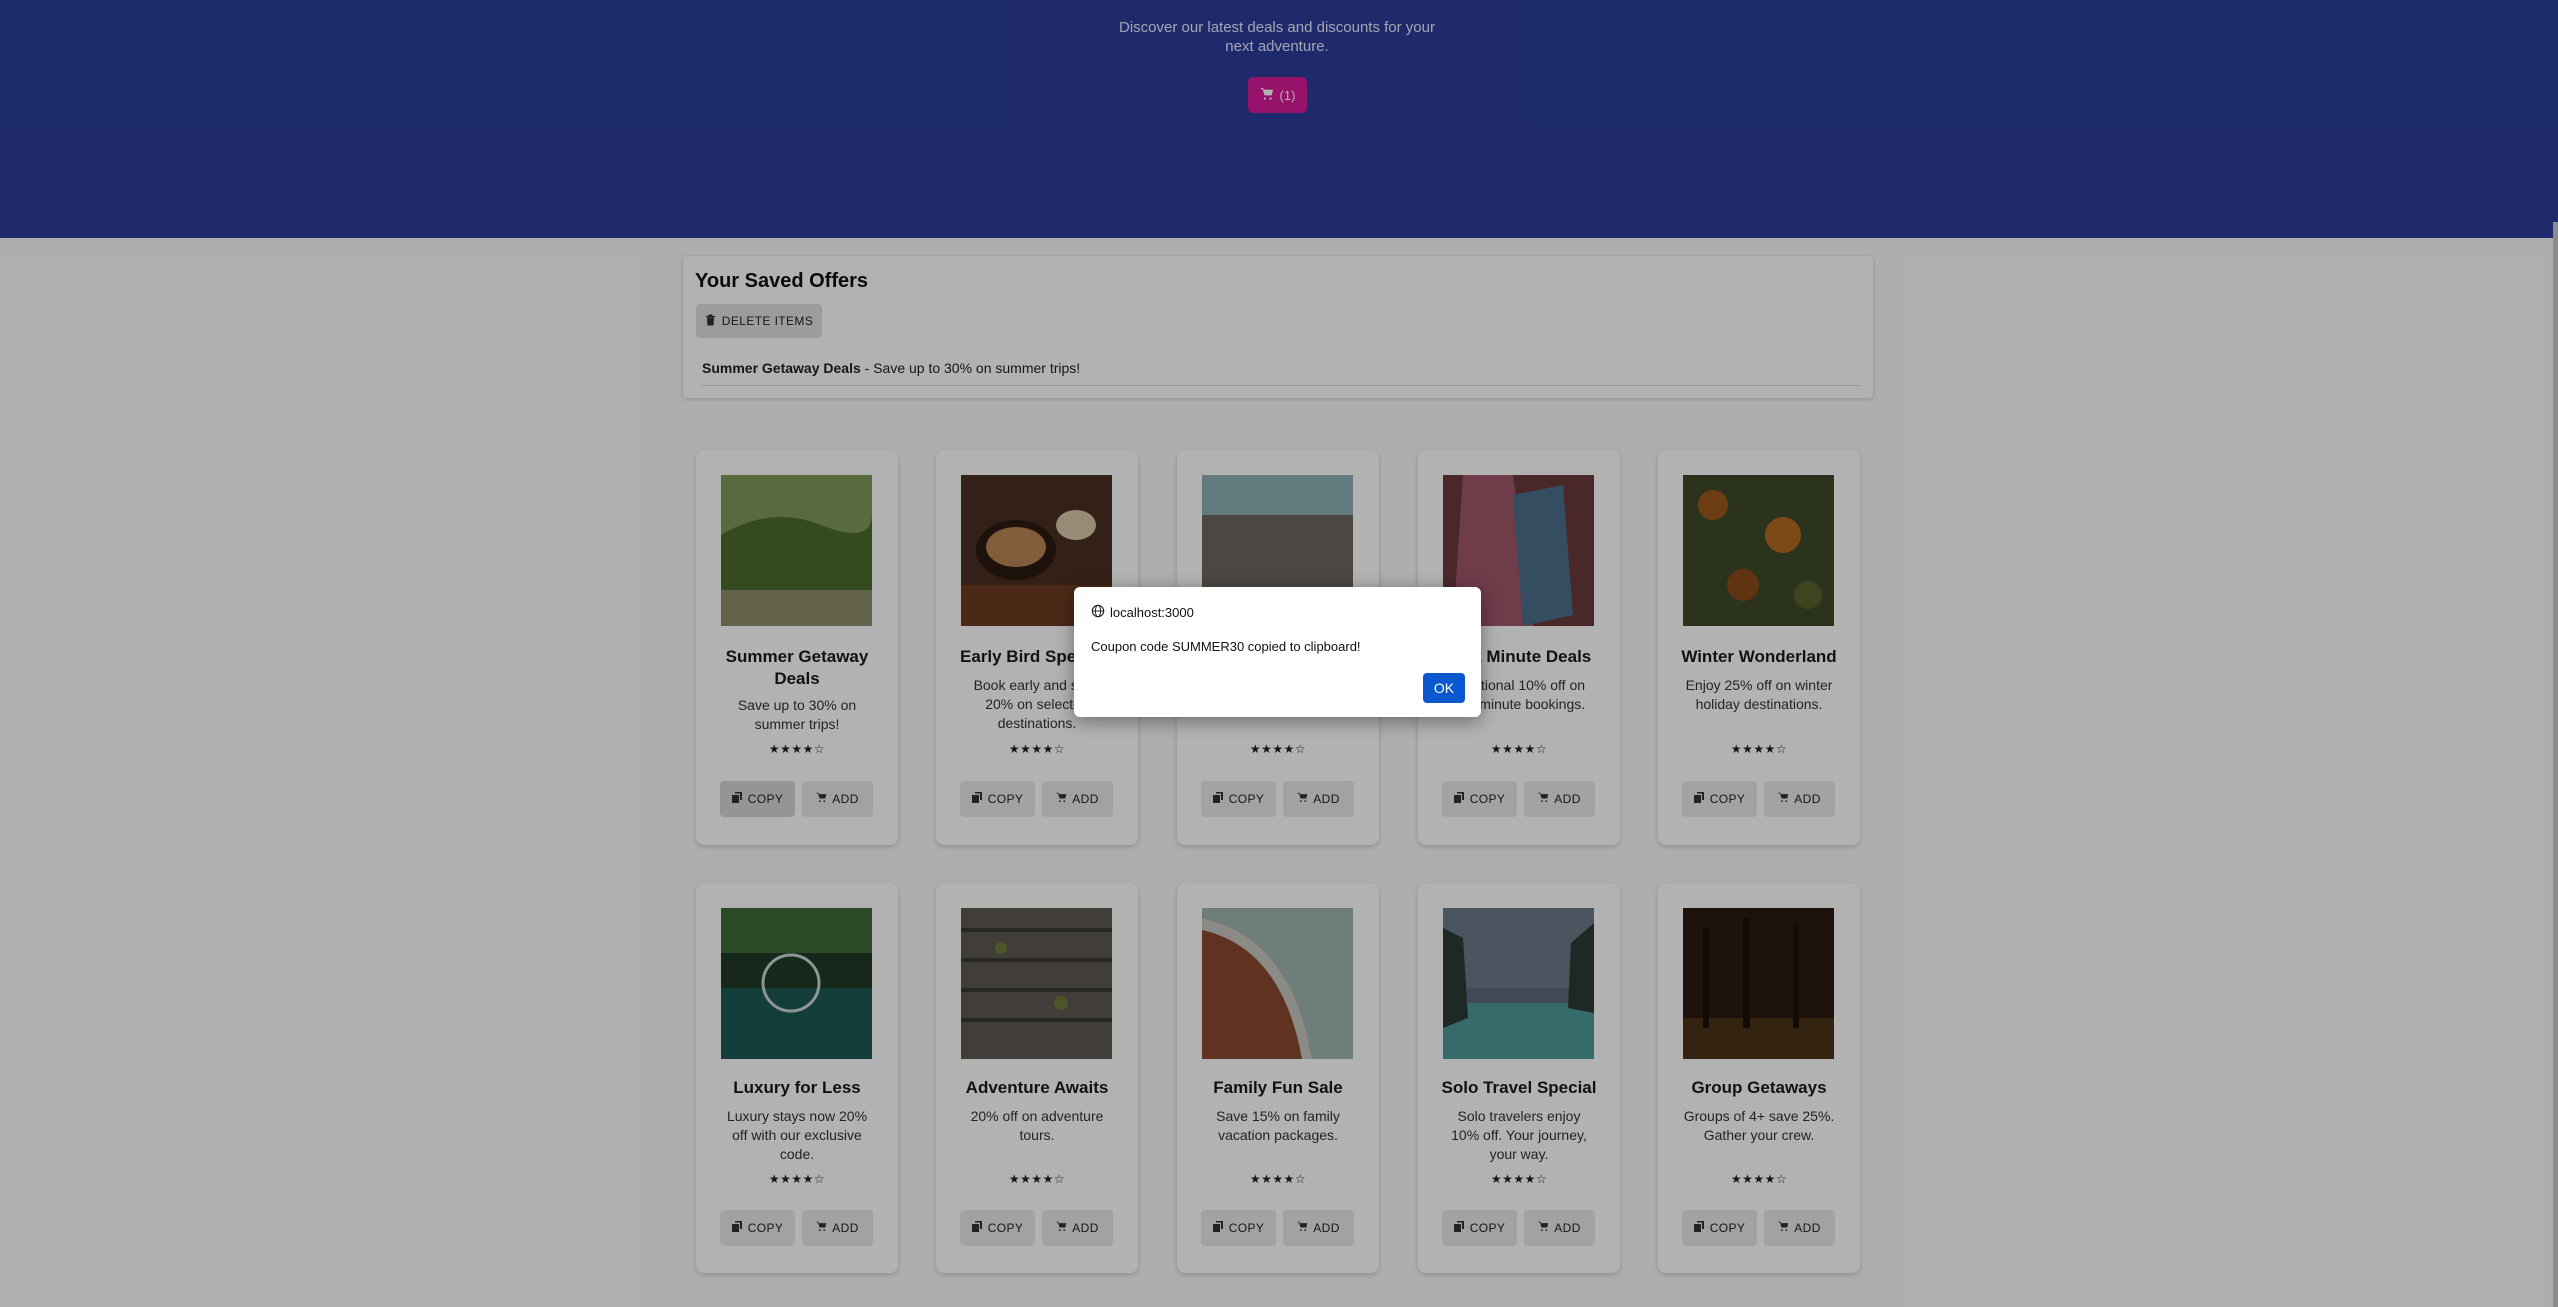 The height and width of the screenshot is (1307, 2558). What do you see at coordinates (1098, 612) in the screenshot?
I see `globe-icon` at bounding box center [1098, 612].